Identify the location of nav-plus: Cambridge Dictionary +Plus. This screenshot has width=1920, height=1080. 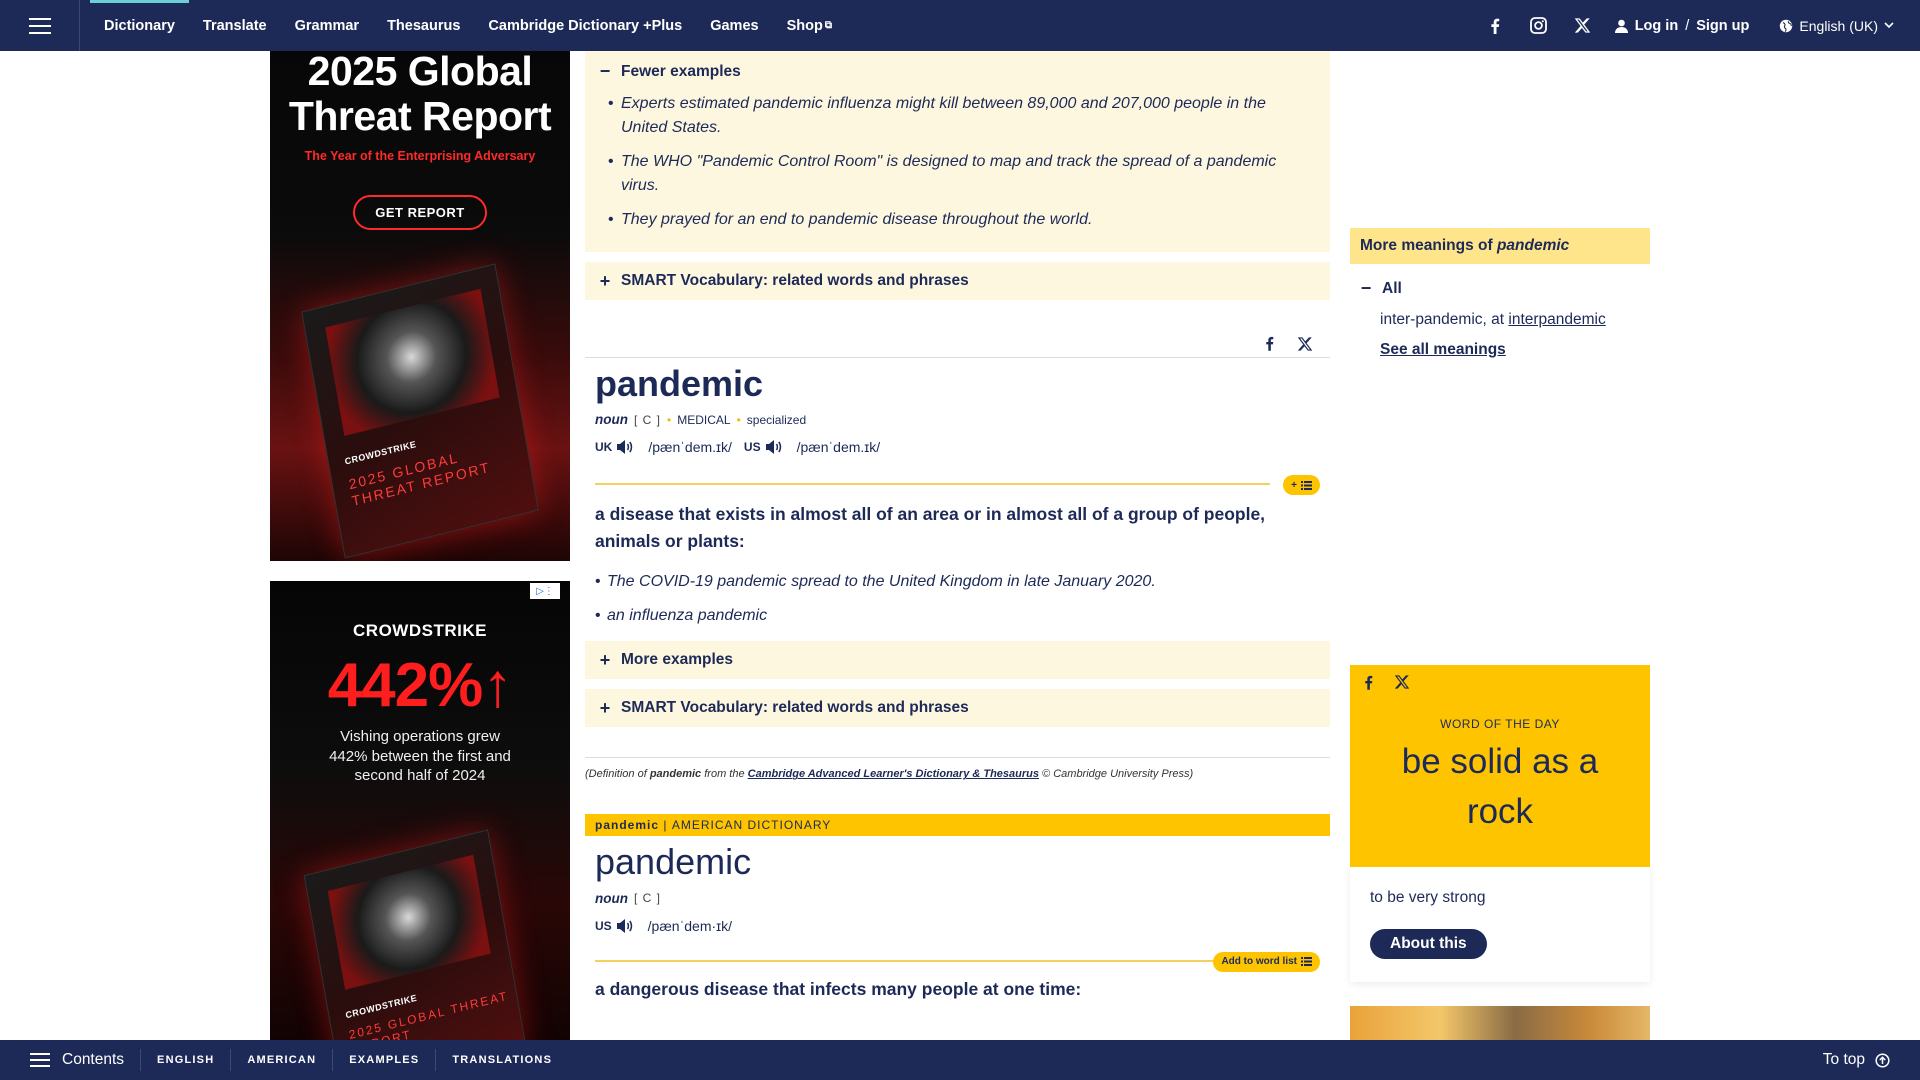
(585, 25).